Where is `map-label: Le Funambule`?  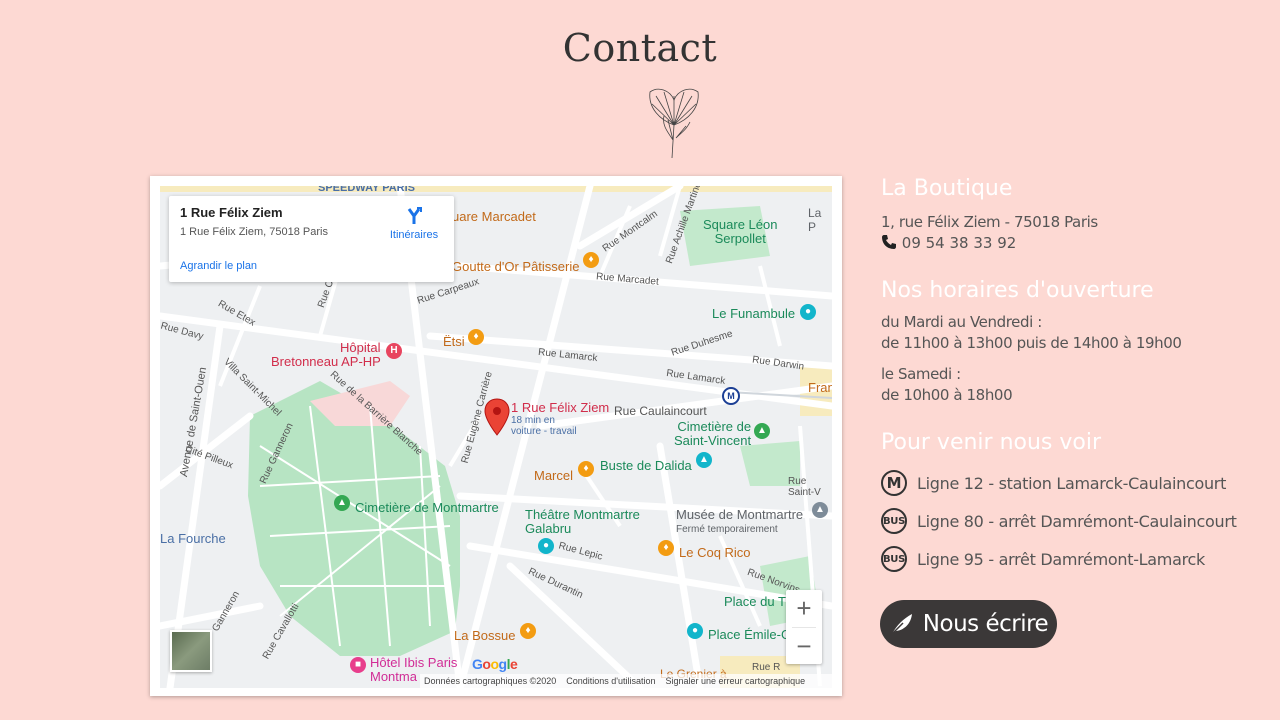
map-label: Le Funambule is located at coordinates (754, 313).